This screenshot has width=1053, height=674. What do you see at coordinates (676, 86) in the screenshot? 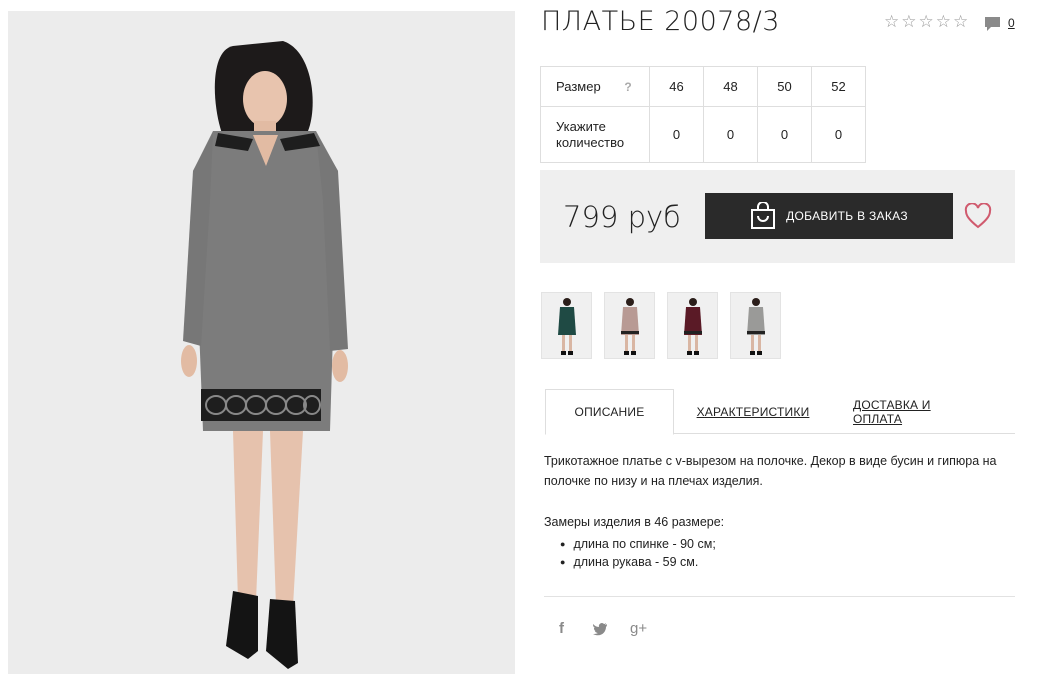
I see `size-option: 46` at bounding box center [676, 86].